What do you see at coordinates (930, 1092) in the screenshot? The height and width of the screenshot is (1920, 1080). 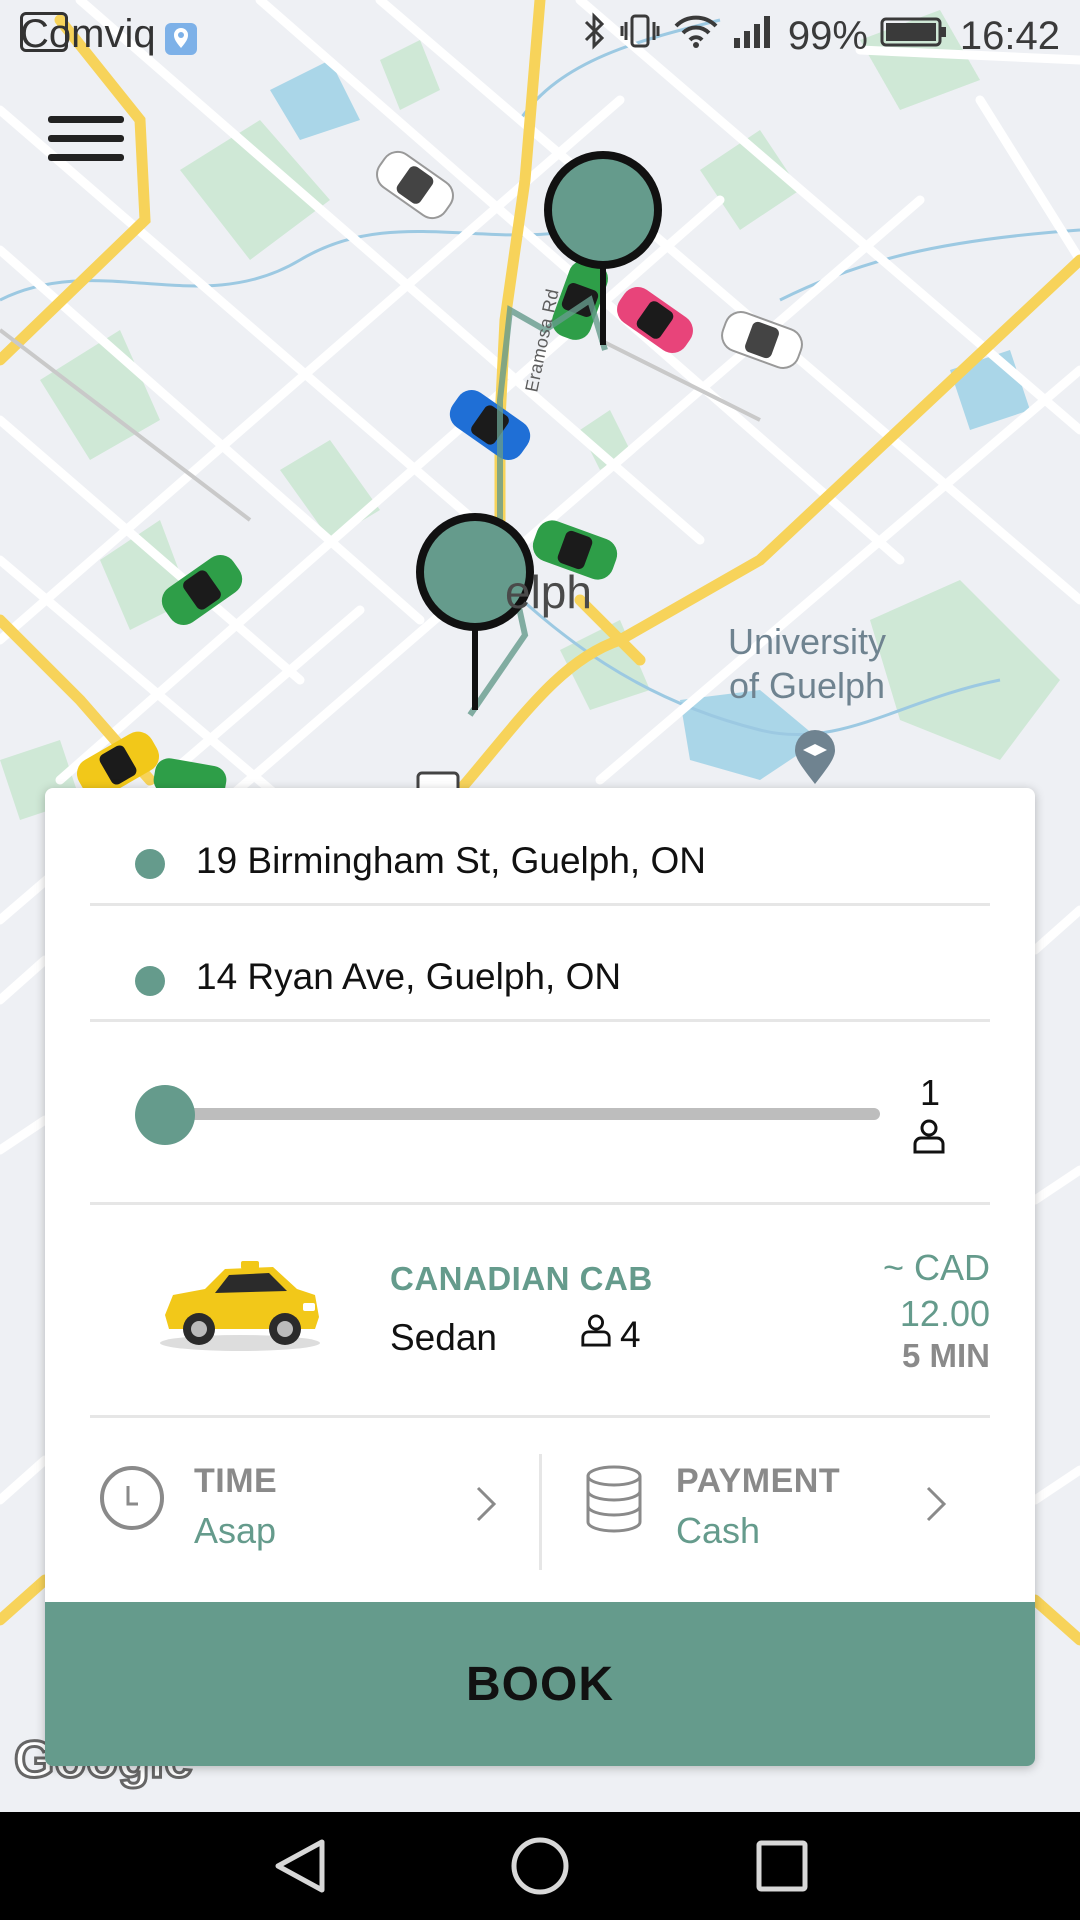 I see `passenger-count: 1` at bounding box center [930, 1092].